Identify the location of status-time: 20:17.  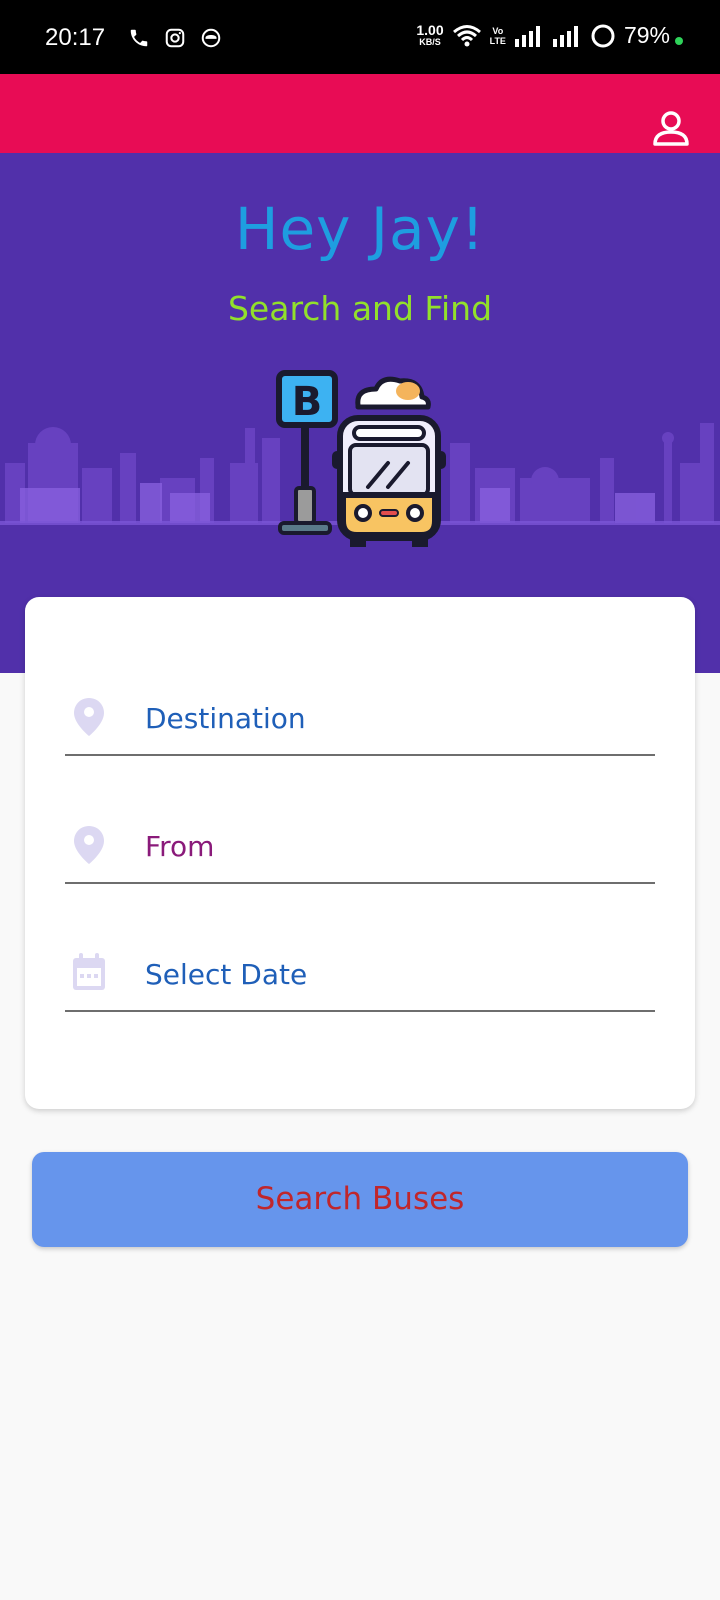
(75, 37).